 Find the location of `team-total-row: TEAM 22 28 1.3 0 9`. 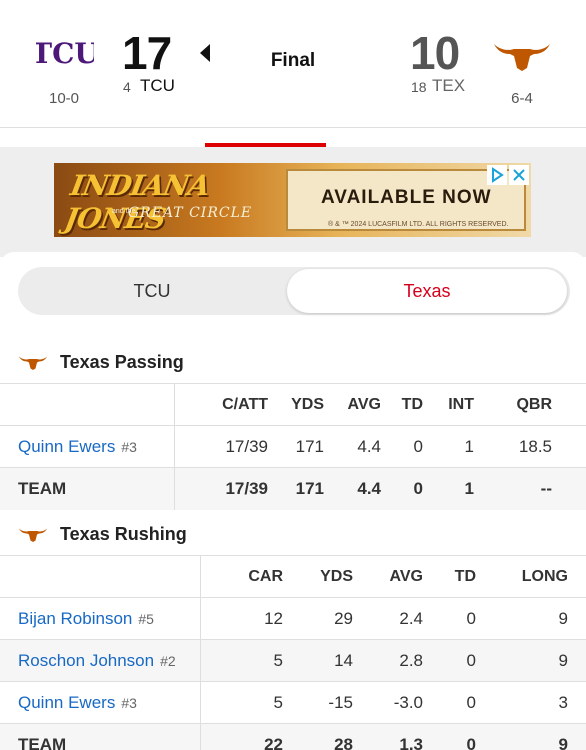

team-total-row: TEAM 22 28 1.3 0 9 is located at coordinates (293, 736).